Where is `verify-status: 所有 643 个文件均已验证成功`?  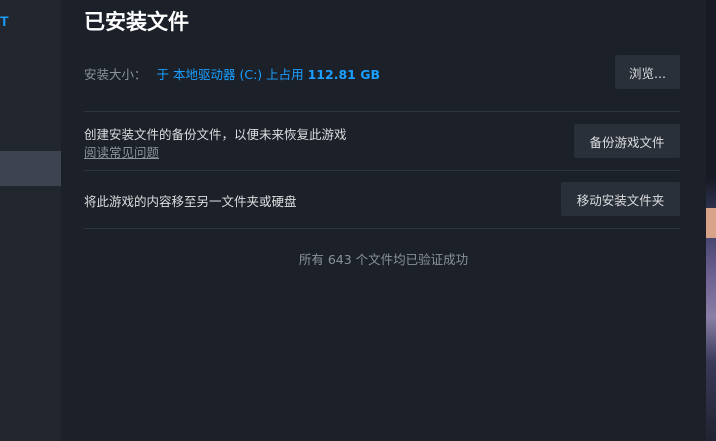 verify-status: 所有 643 个文件均已验证成功 is located at coordinates (383, 259).